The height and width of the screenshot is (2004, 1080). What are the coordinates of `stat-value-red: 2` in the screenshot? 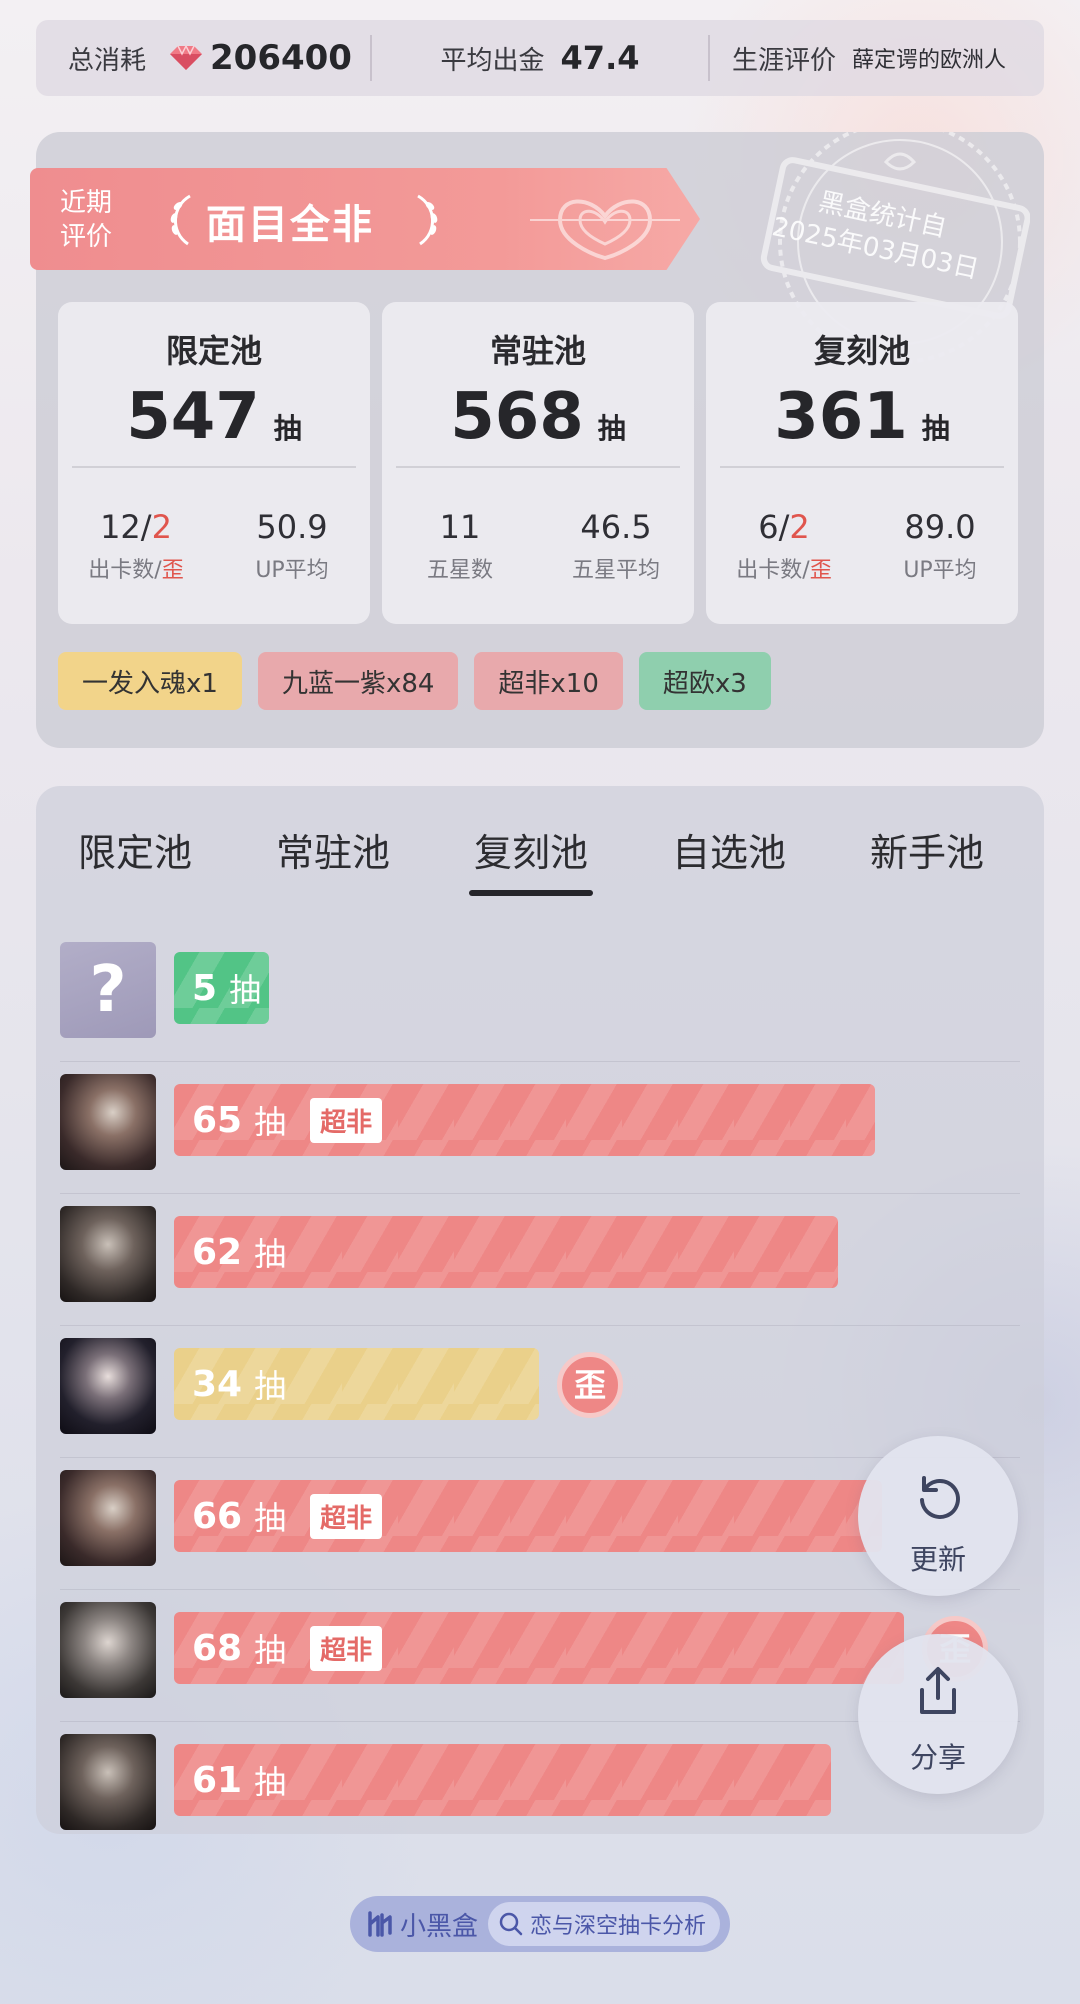 It's located at (161, 527).